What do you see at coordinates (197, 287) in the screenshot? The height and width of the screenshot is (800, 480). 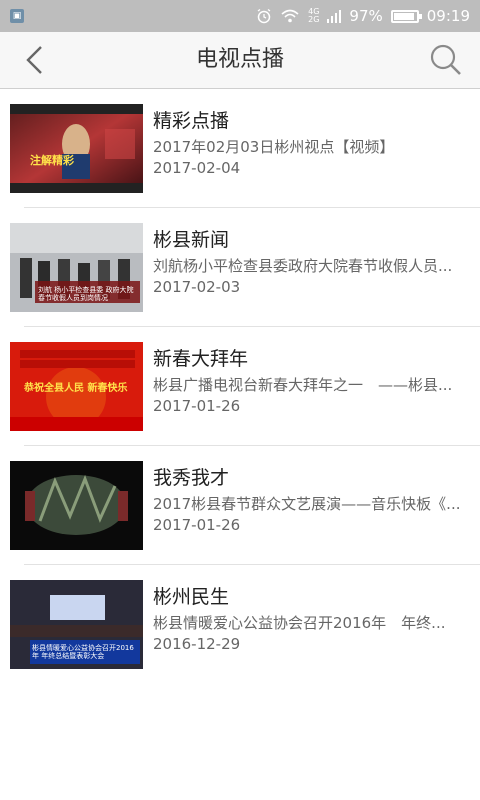 I see `item-date: 2017-02-03` at bounding box center [197, 287].